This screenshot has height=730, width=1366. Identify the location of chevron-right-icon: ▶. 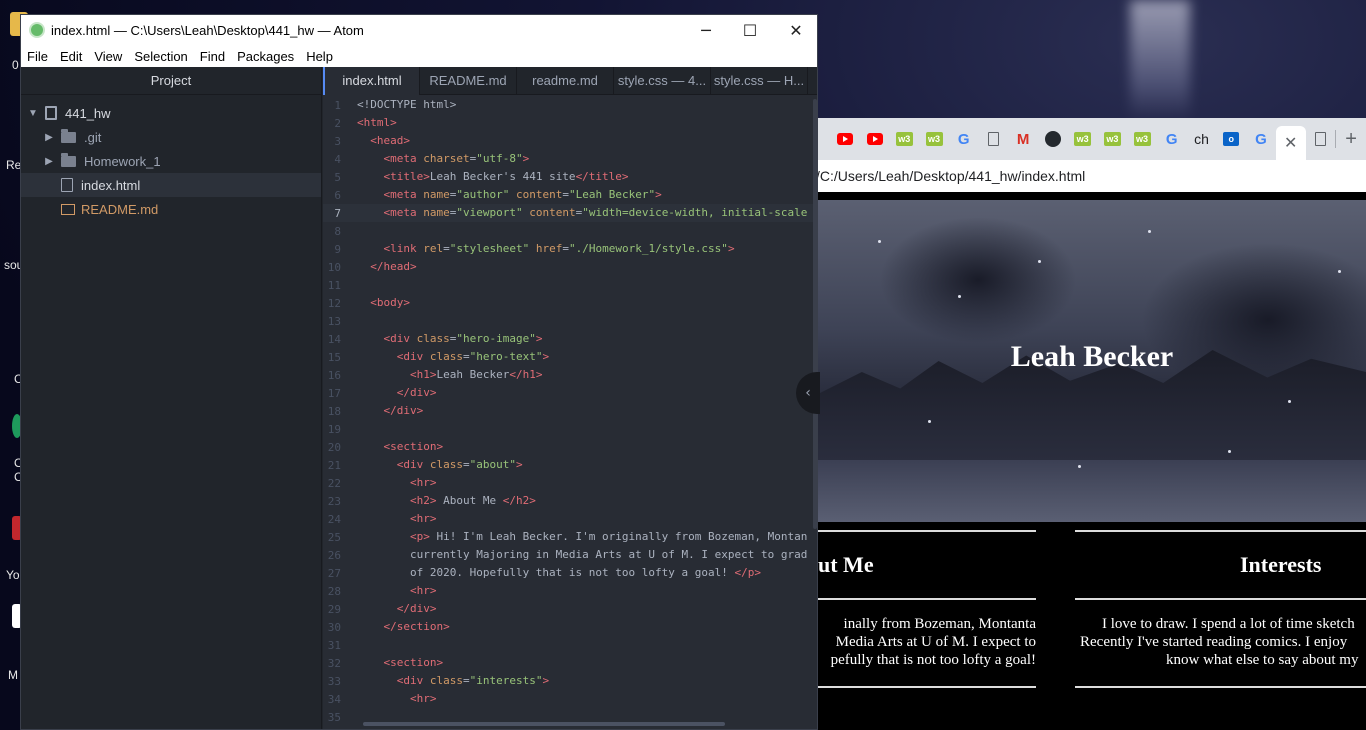
(49, 161).